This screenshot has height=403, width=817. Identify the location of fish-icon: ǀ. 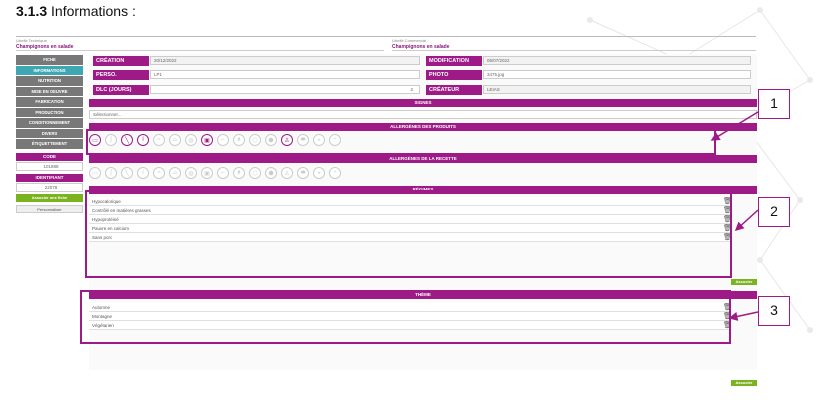
(143, 173).